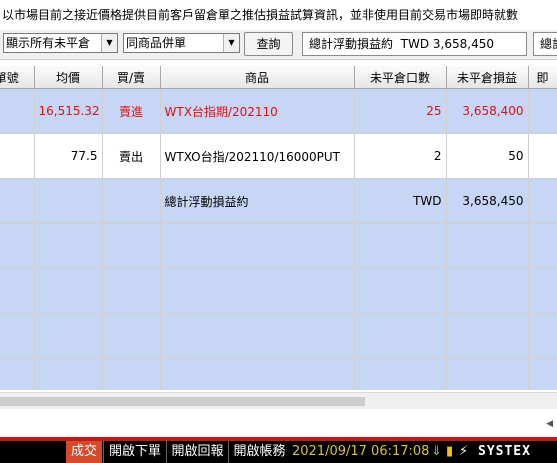 The width and height of the screenshot is (557, 463). I want to click on tab-open-order: 開啟下單, so click(134, 452).